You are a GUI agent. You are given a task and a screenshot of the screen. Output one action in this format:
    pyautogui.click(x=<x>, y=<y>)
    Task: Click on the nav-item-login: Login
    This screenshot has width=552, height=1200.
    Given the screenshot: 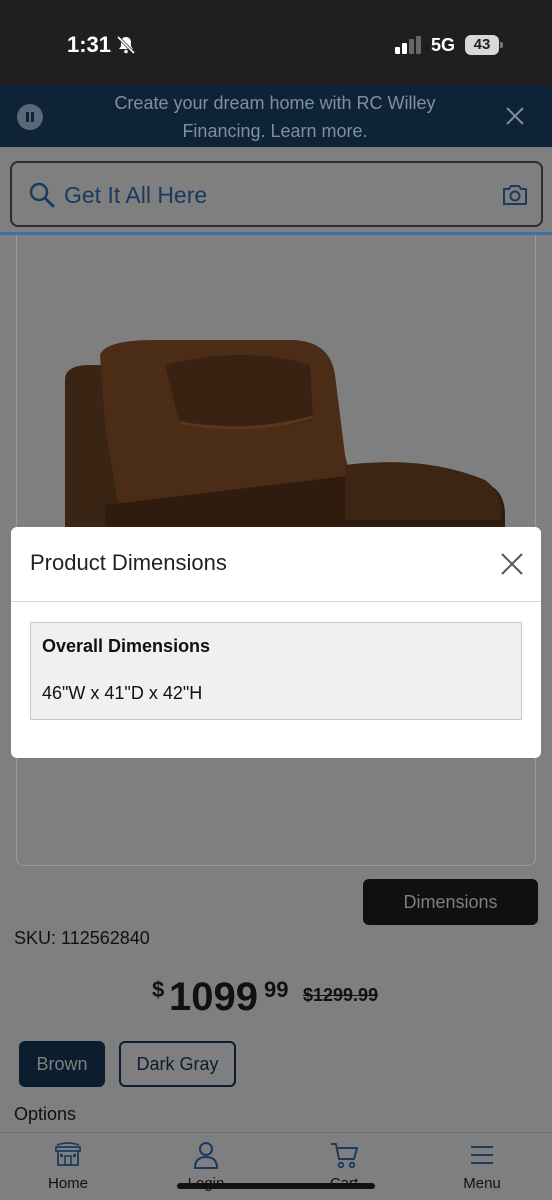 What is the action you would take?
    pyautogui.click(x=206, y=1166)
    